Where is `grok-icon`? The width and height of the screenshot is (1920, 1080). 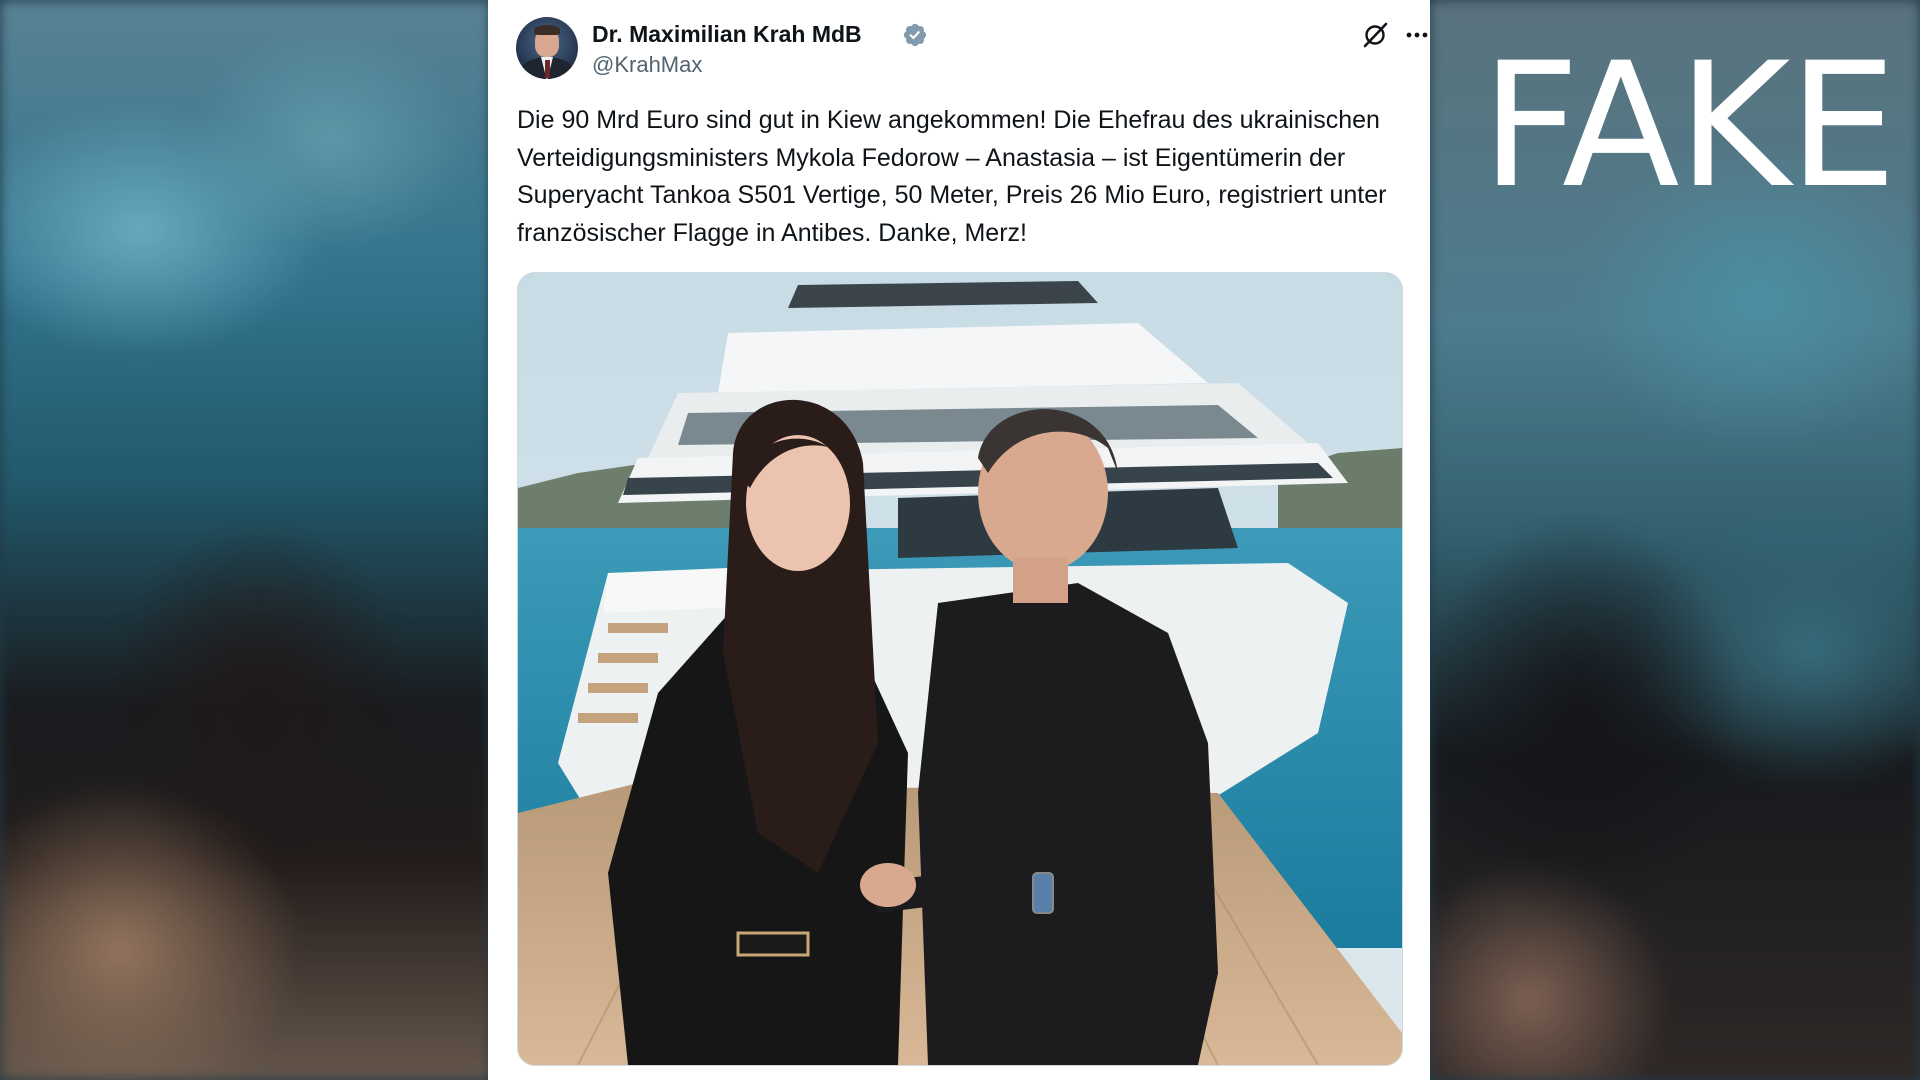
grok-icon is located at coordinates (1375, 35).